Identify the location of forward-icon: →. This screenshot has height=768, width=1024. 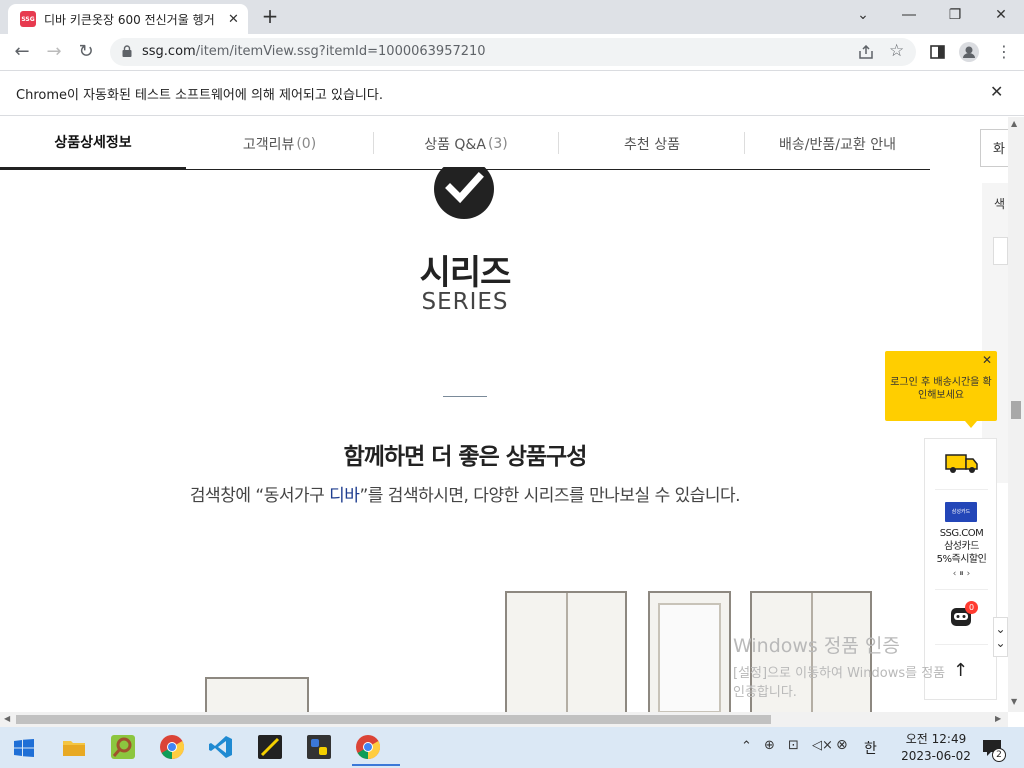
(54, 52).